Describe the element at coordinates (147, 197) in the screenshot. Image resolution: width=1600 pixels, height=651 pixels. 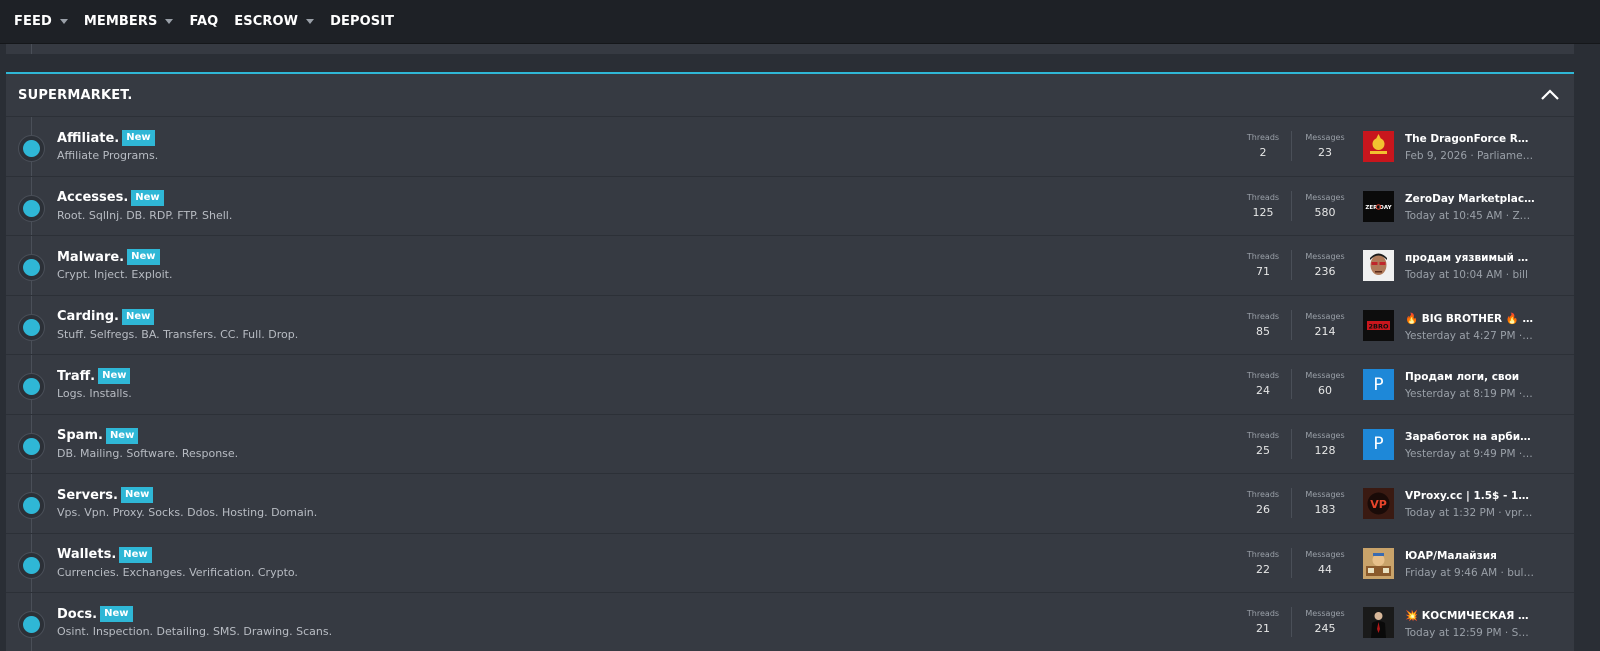
I see `new-badge: New` at that location.